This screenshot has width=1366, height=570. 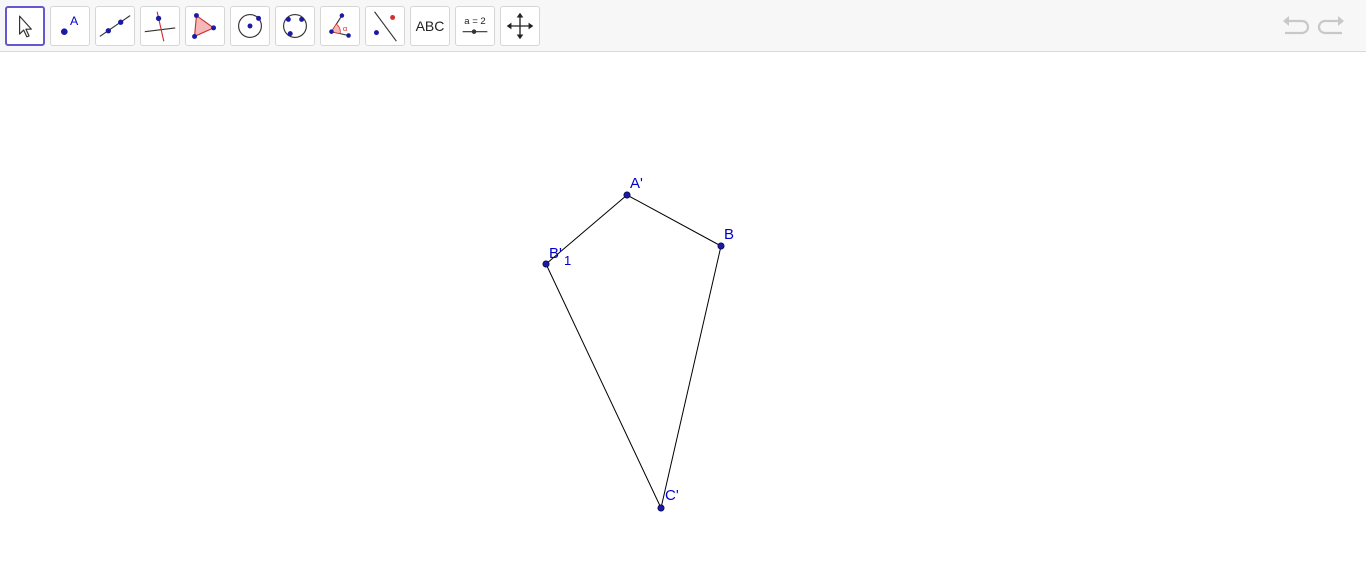 I want to click on move-tool-button, so click(x=25, y=26).